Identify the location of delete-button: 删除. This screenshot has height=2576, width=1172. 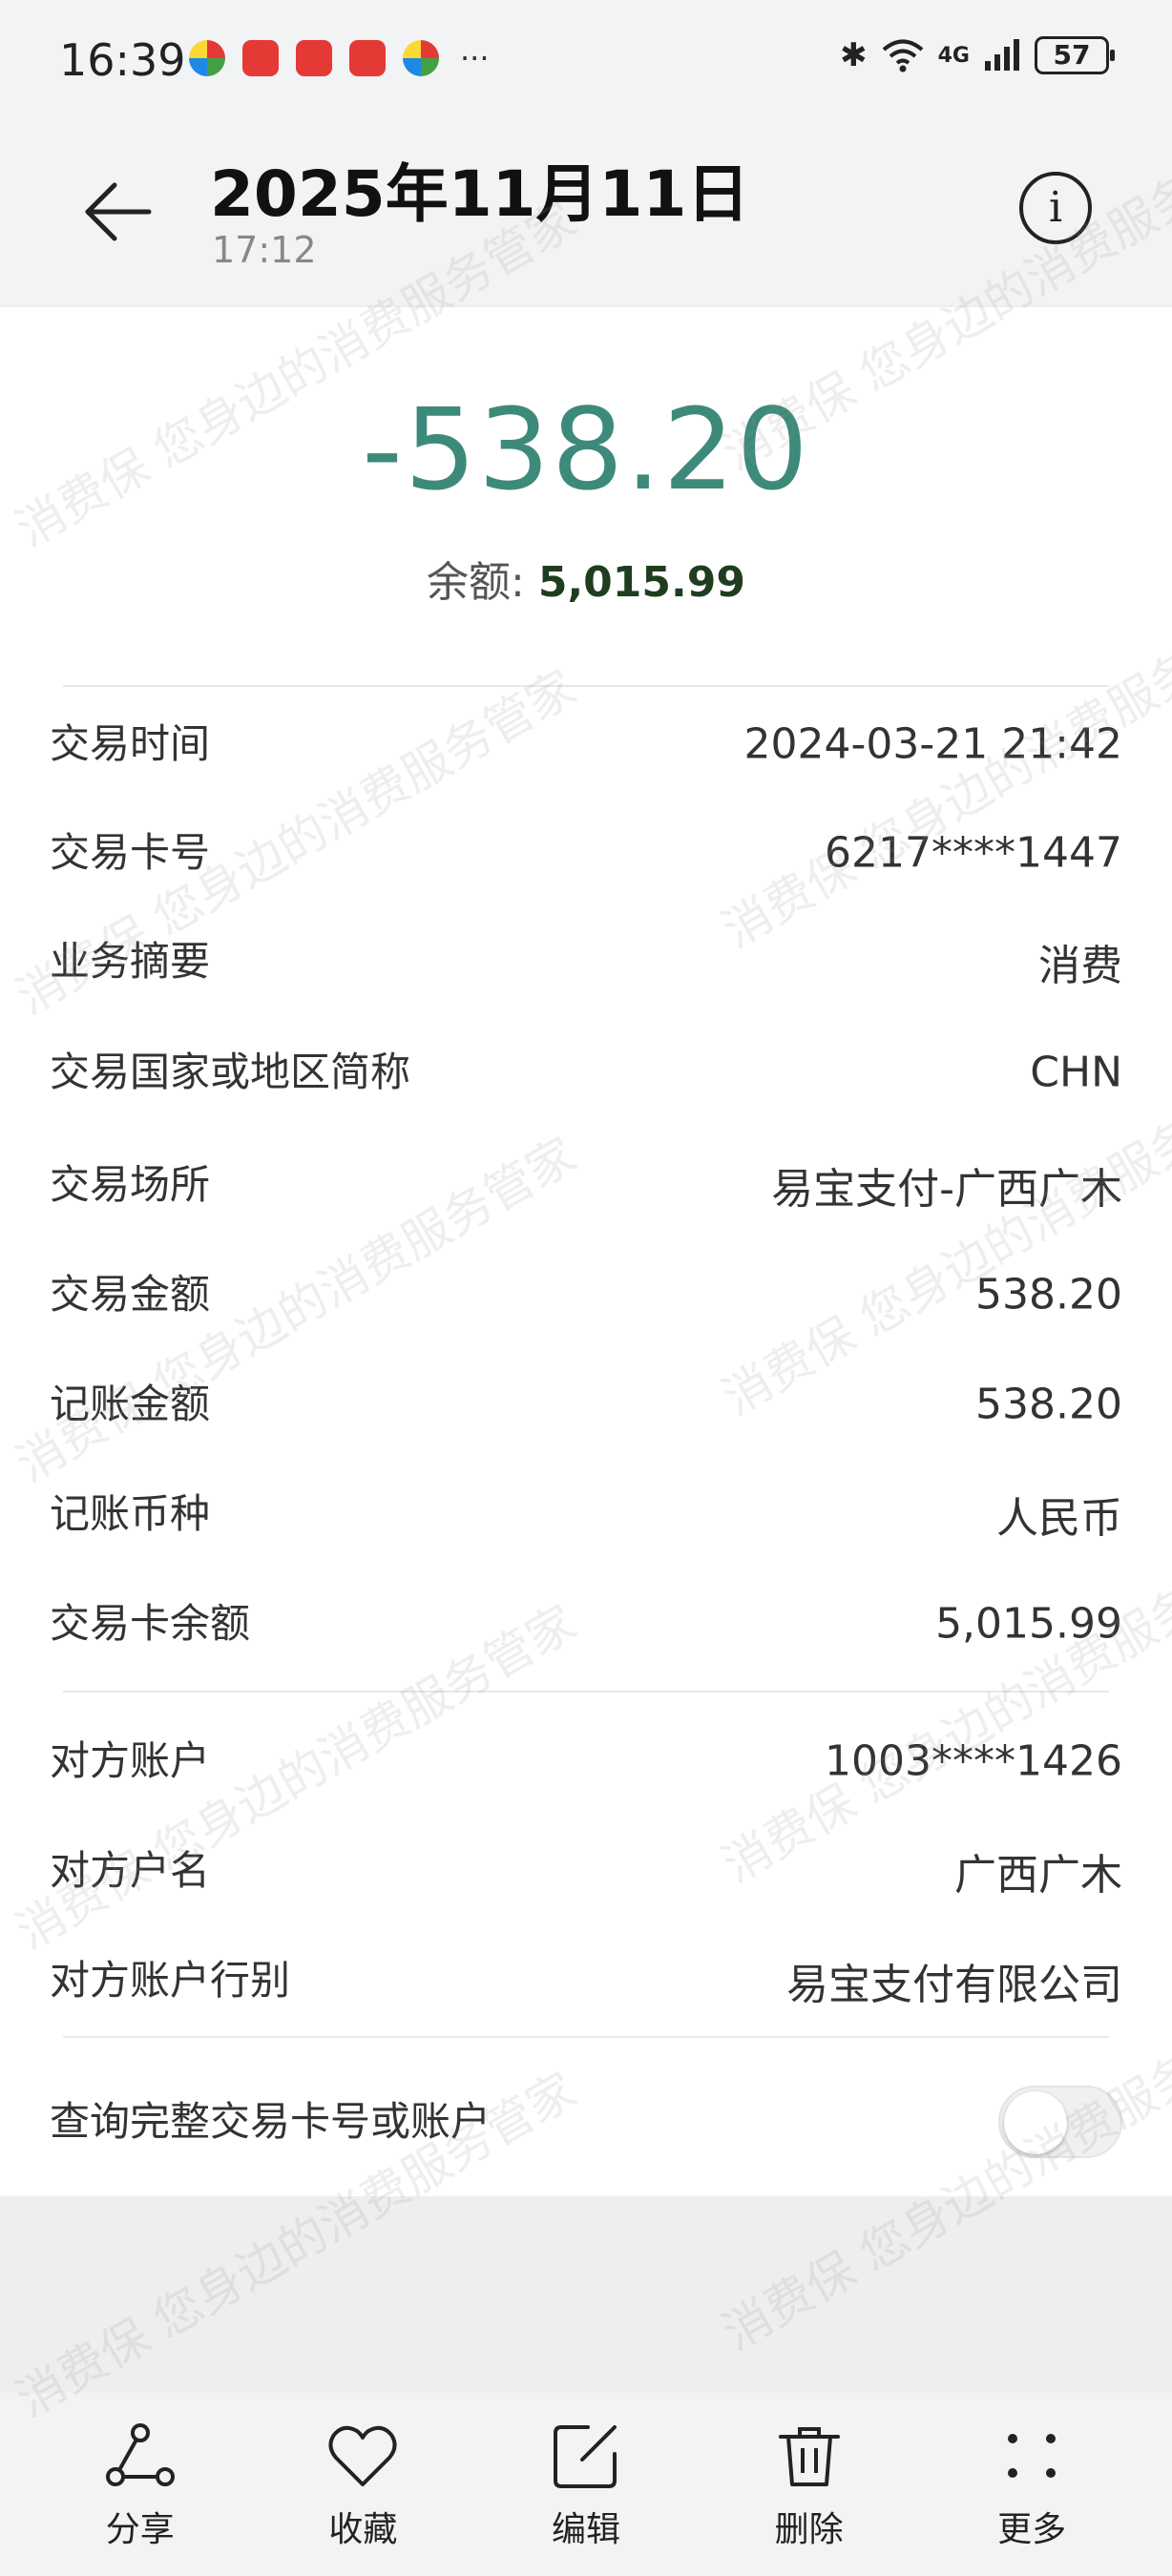
(809, 2484).